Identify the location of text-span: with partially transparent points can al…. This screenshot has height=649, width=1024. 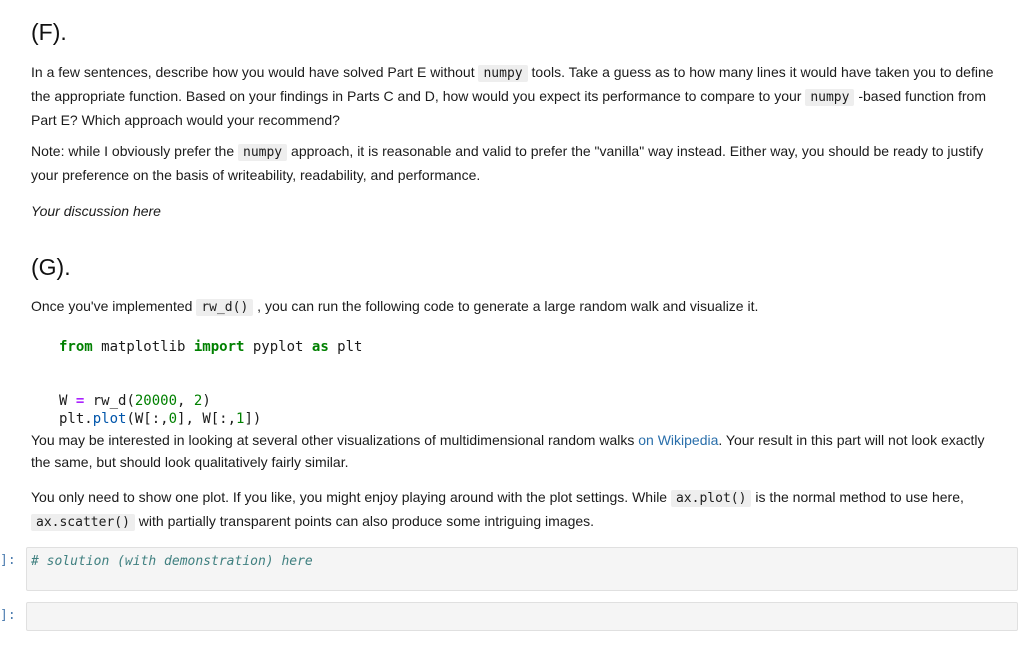
(364, 521).